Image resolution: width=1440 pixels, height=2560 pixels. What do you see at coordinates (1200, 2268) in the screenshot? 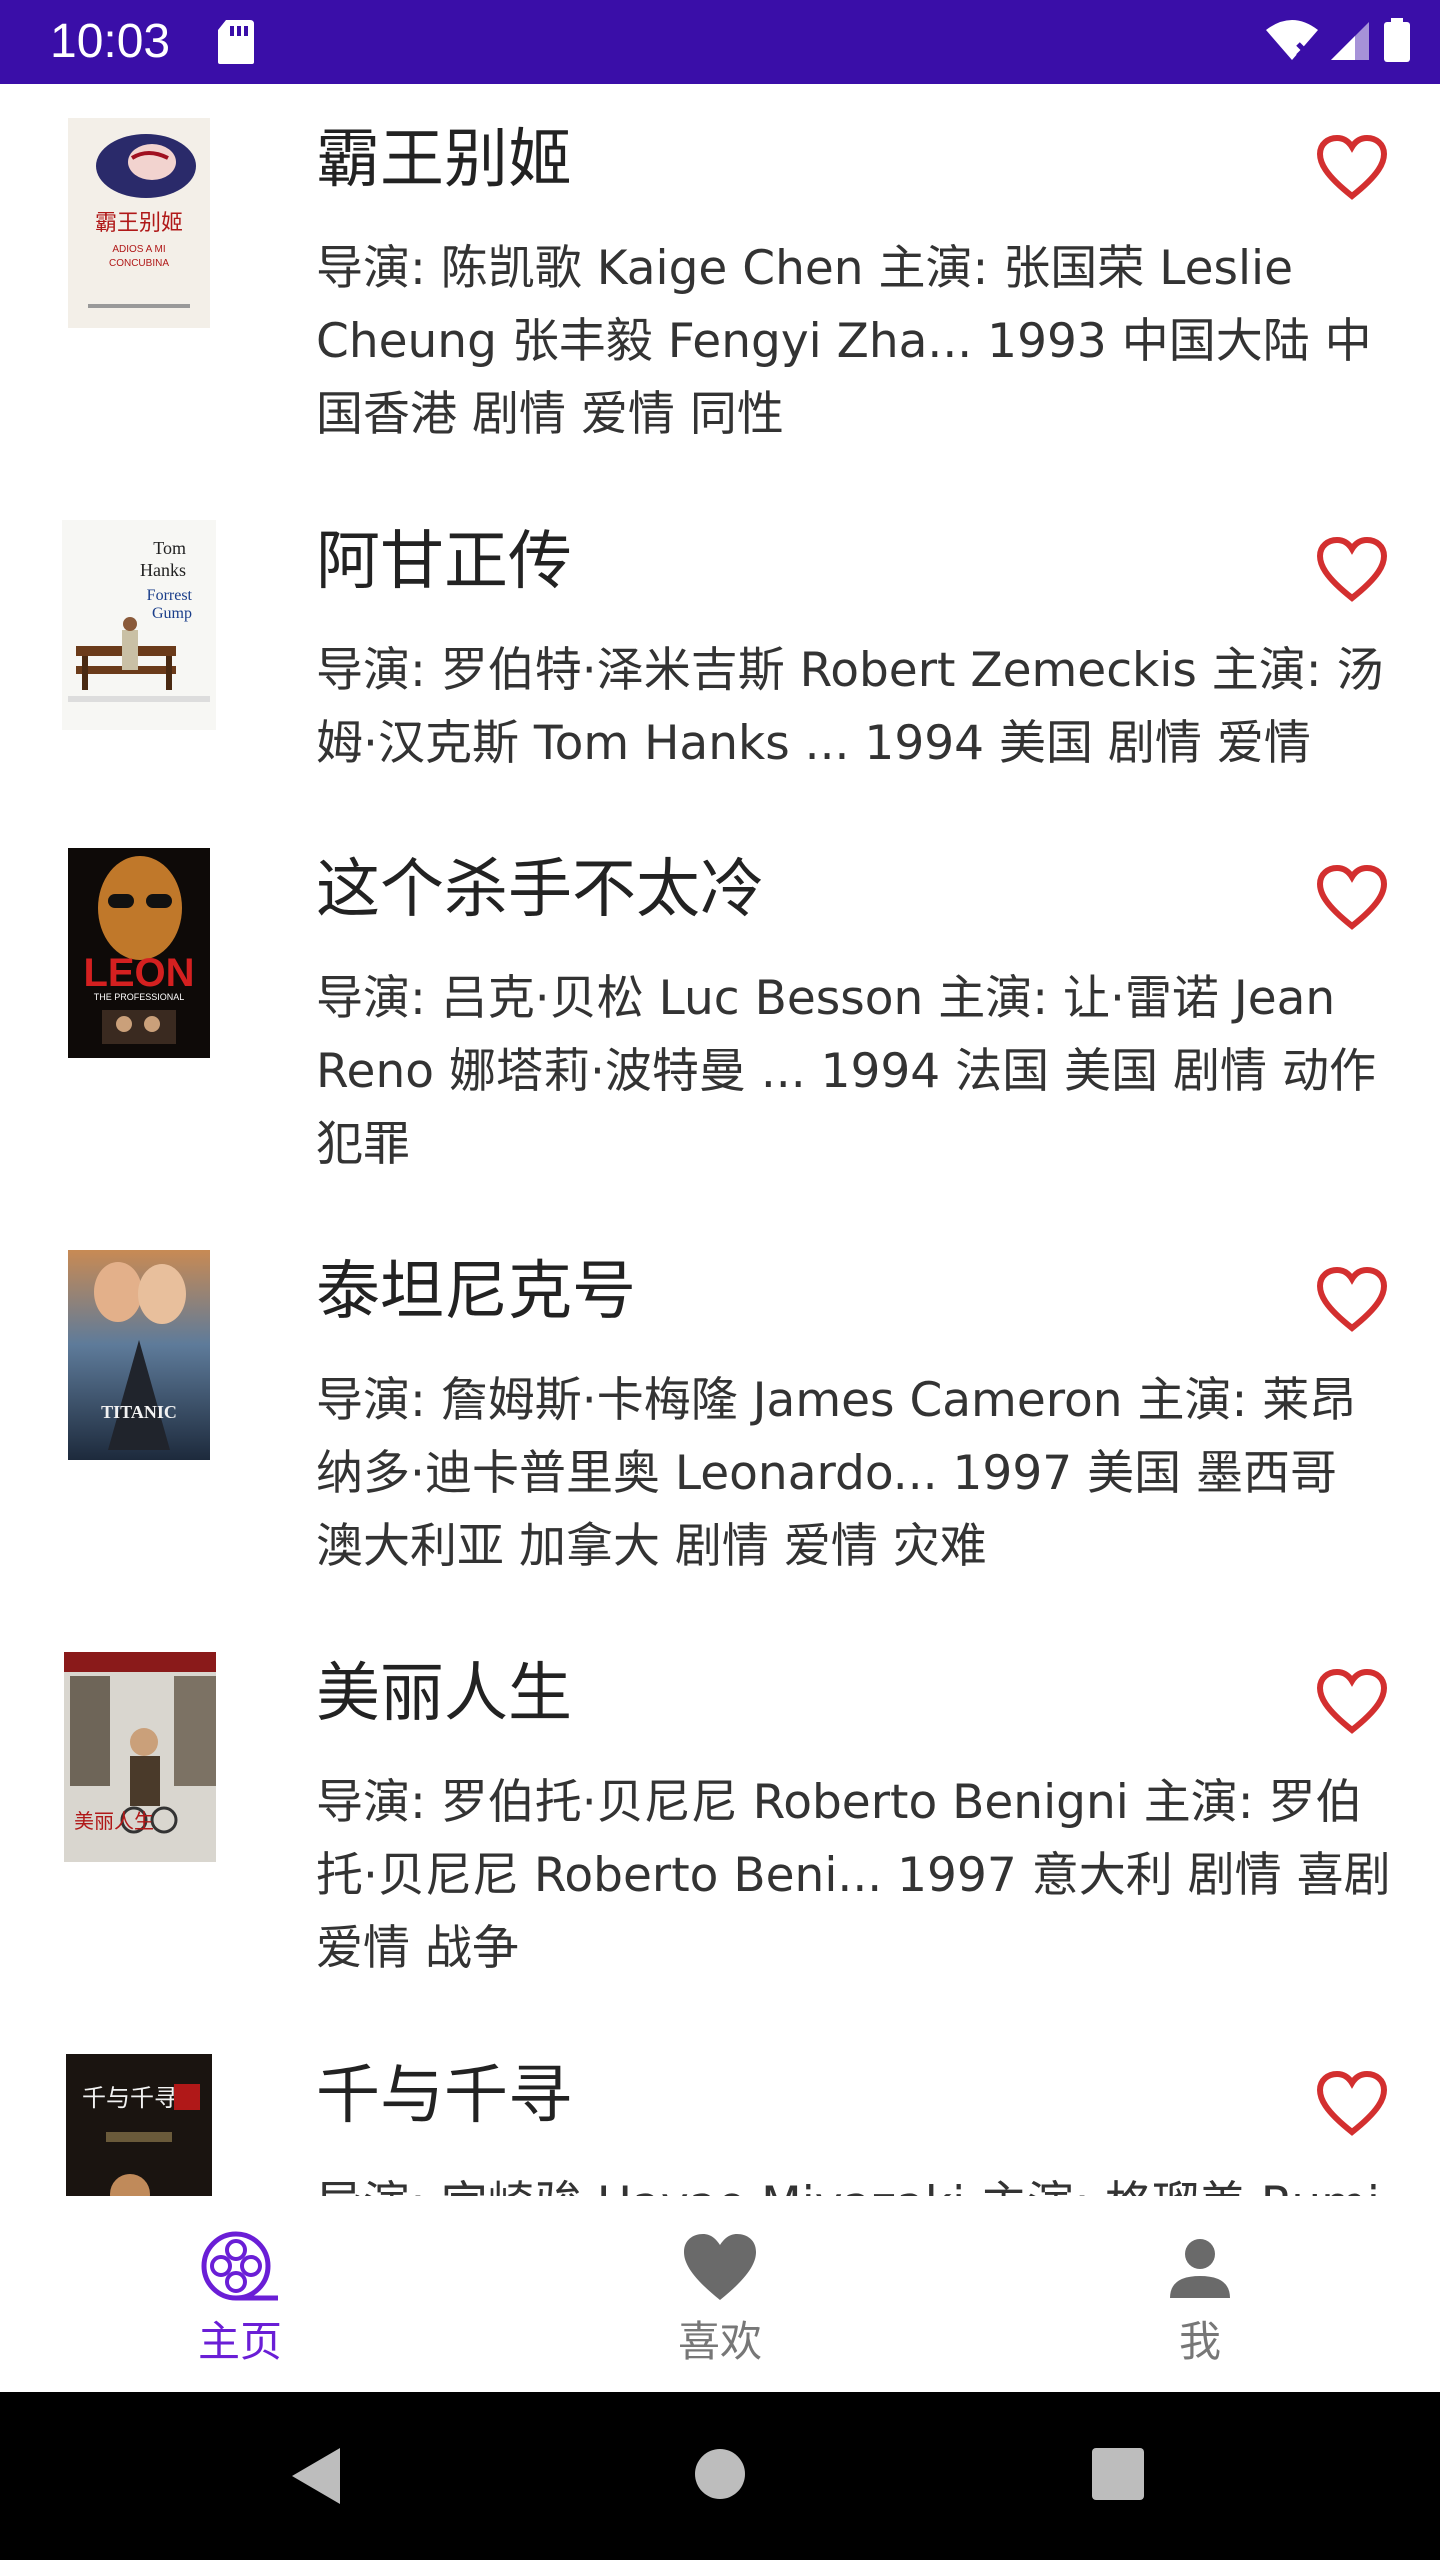
I see `person-icon` at bounding box center [1200, 2268].